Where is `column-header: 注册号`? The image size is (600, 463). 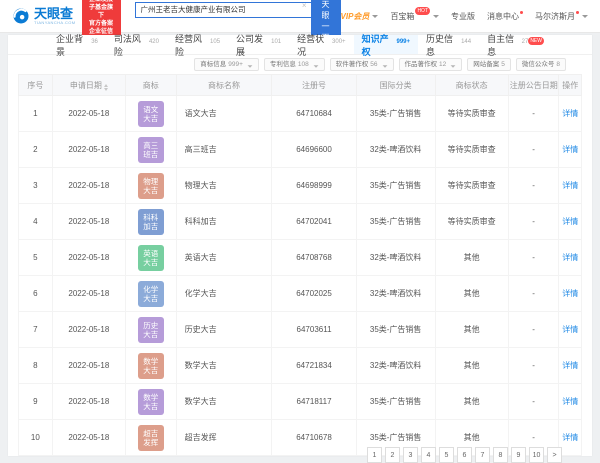
column-header: 注册号 is located at coordinates (314, 85).